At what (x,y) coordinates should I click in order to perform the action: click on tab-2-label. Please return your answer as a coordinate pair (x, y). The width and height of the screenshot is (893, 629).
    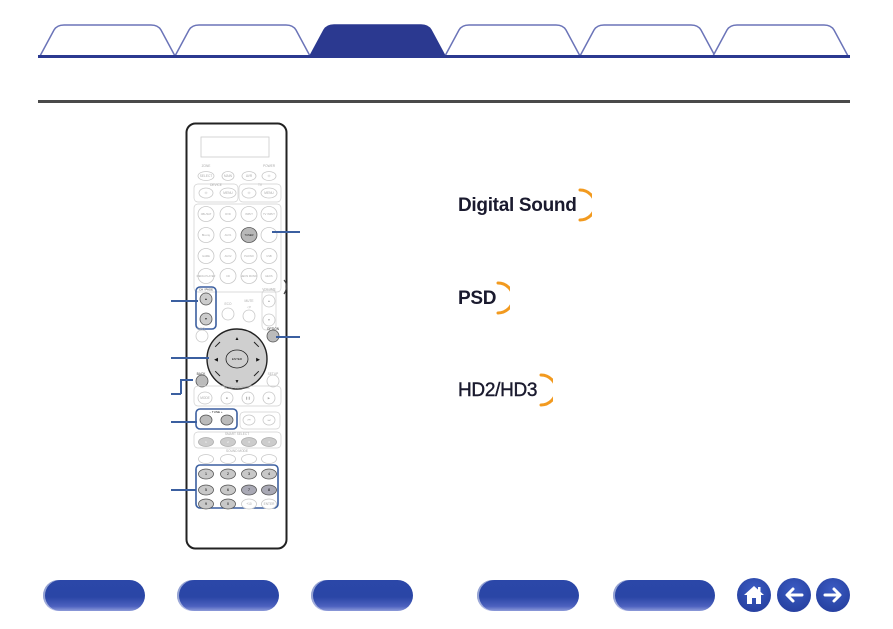
    Looking at the image, I should click on (242, 40).